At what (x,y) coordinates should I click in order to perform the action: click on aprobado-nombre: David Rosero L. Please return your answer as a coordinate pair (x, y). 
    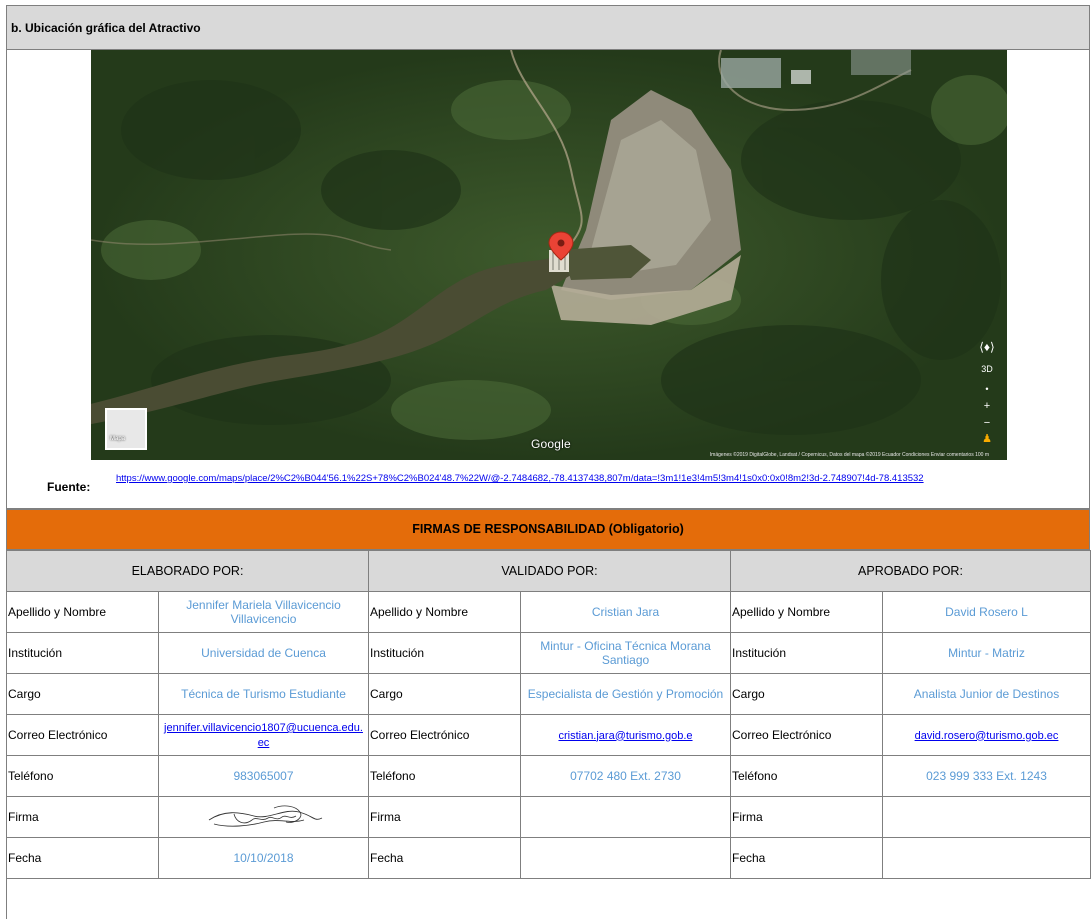
    Looking at the image, I should click on (986, 612).